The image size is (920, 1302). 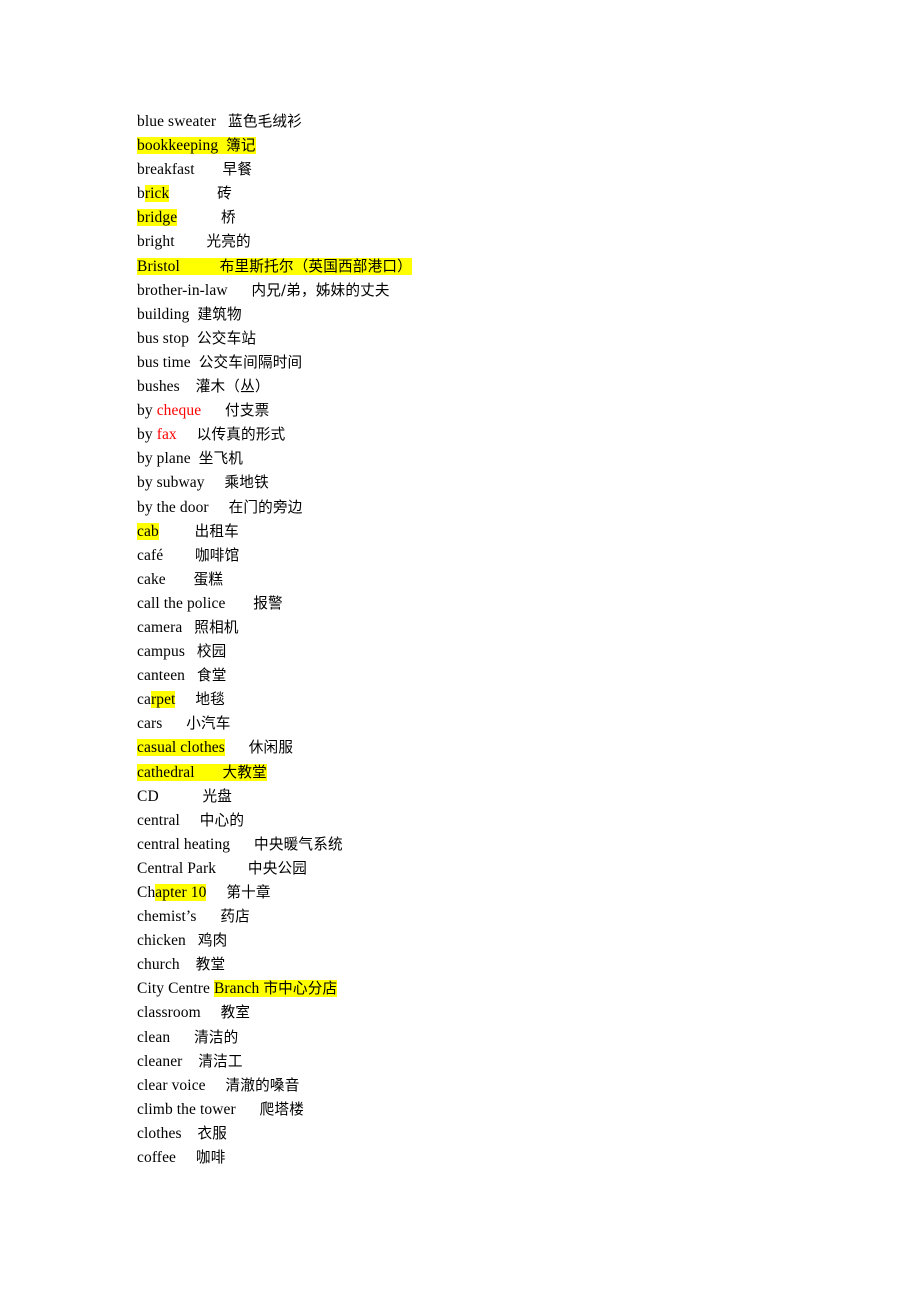 What do you see at coordinates (163, 700) in the screenshot?
I see `highlight-span: rpet` at bounding box center [163, 700].